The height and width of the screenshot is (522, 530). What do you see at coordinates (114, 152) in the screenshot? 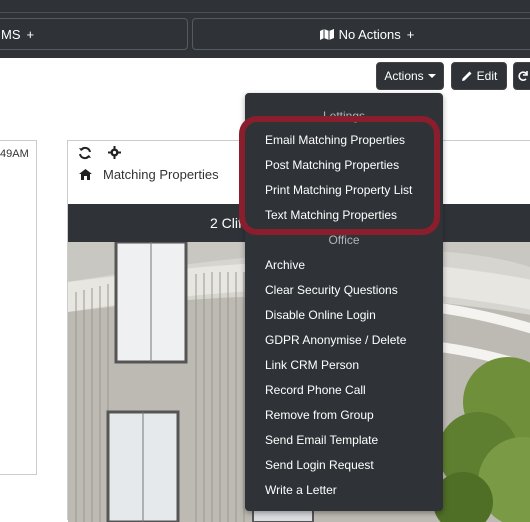
I see `gear-icon` at bounding box center [114, 152].